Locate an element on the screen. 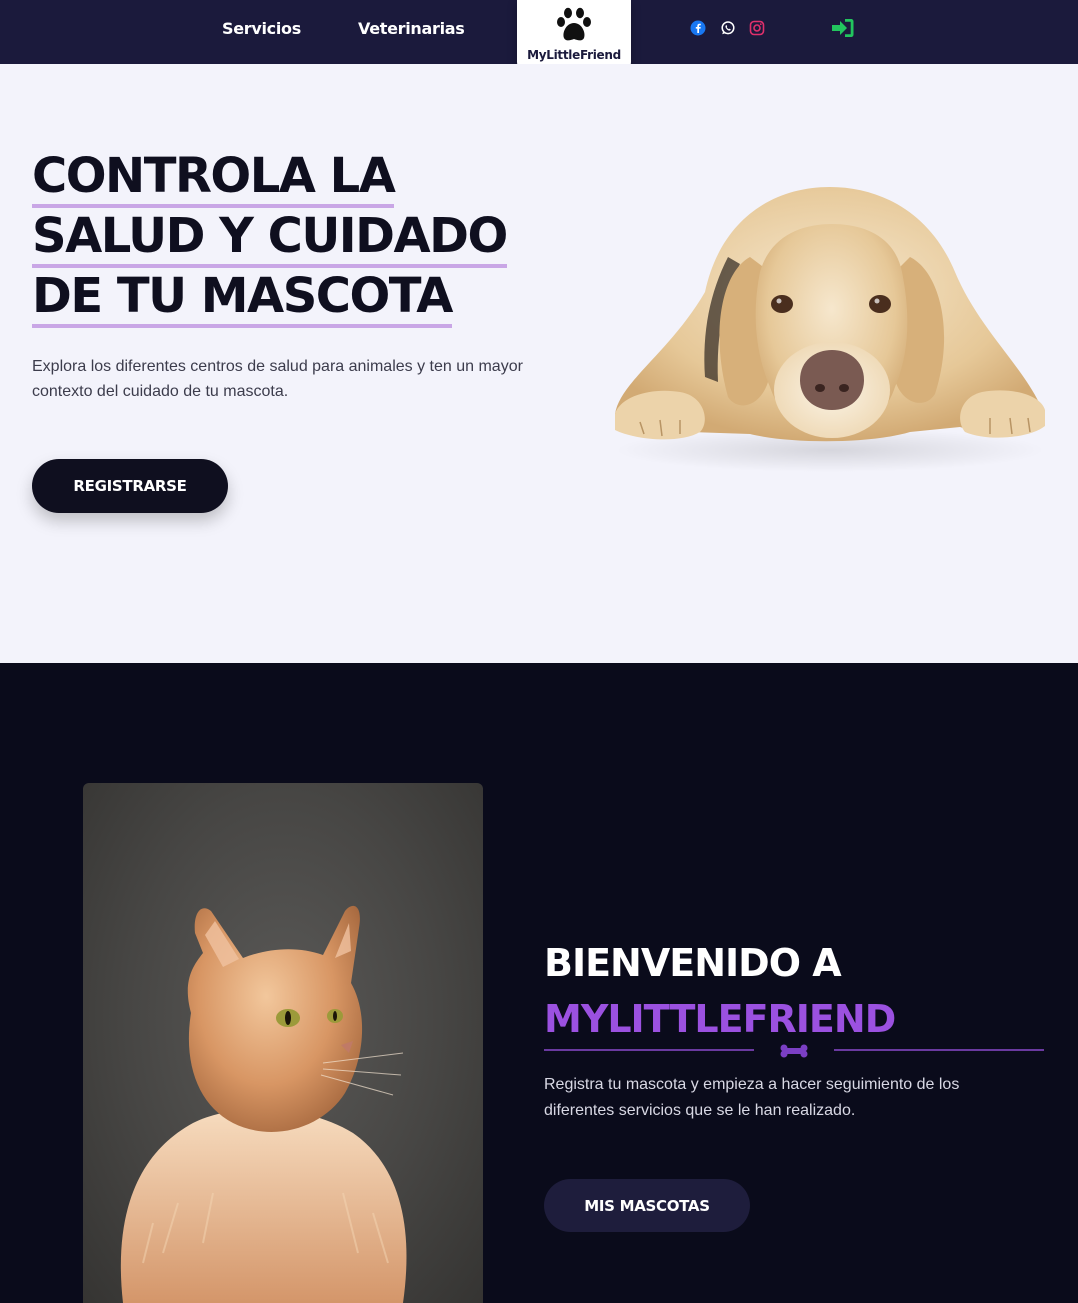  paw-icon is located at coordinates (574, 24).